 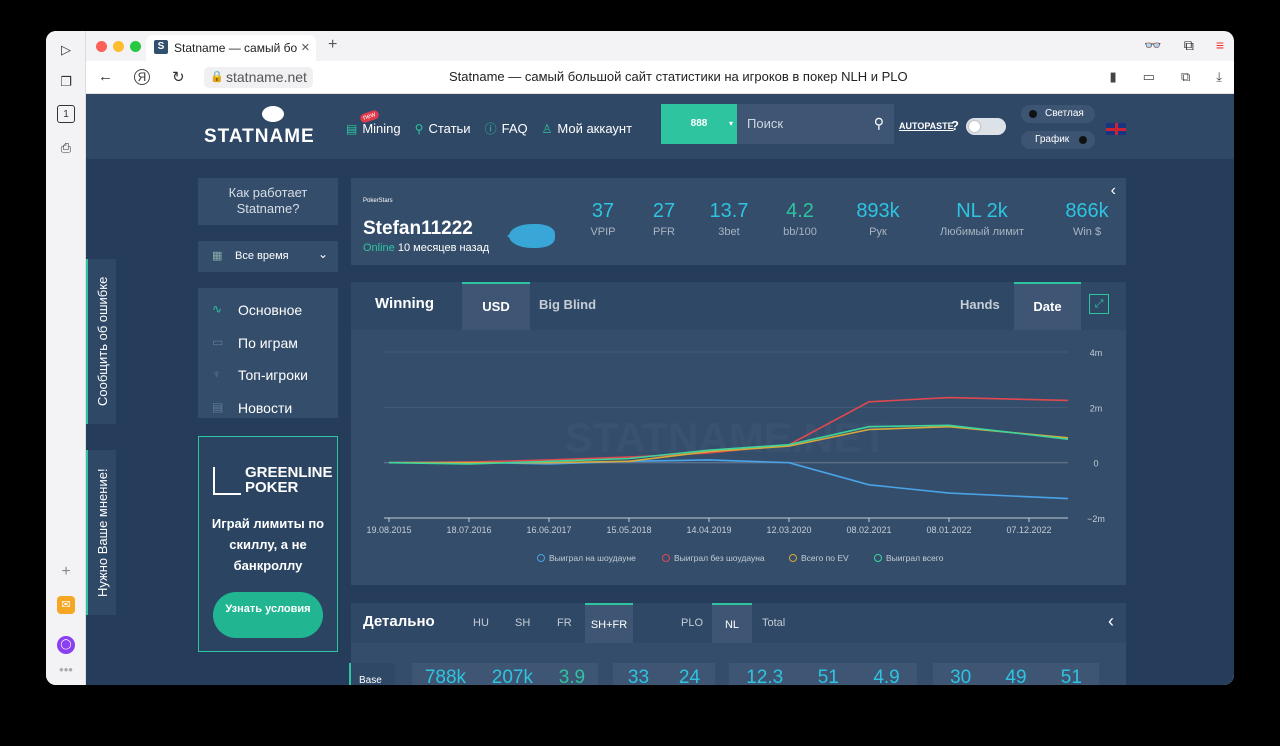 What do you see at coordinates (496, 306) in the screenshot?
I see `tab-usd: USD` at bounding box center [496, 306].